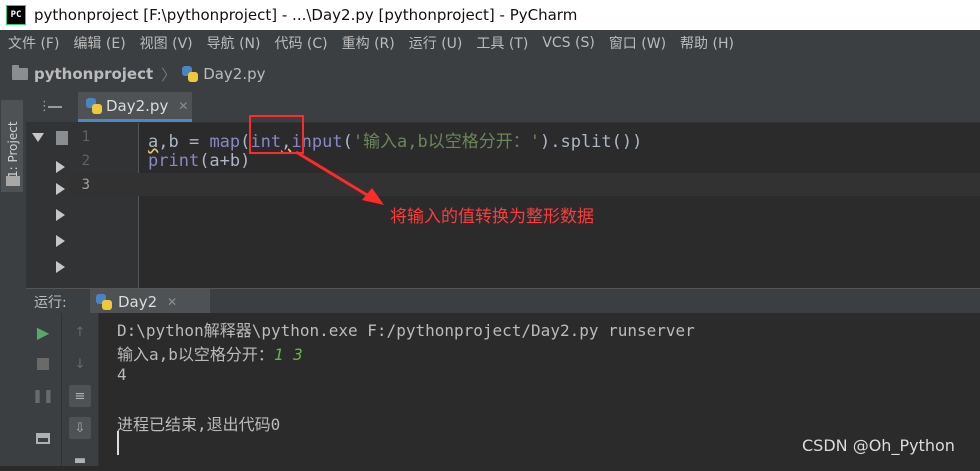 Image resolution: width=980 pixels, height=471 pixels. Describe the element at coordinates (368, 43) in the screenshot. I see `menu-refactor: 重构 (R)` at that location.